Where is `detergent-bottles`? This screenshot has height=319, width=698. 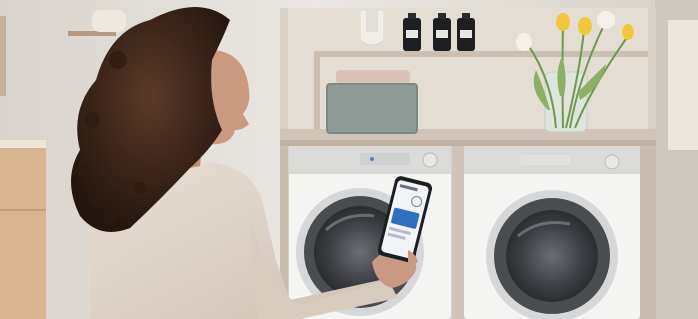 detergent-bottles is located at coordinates (439, 32).